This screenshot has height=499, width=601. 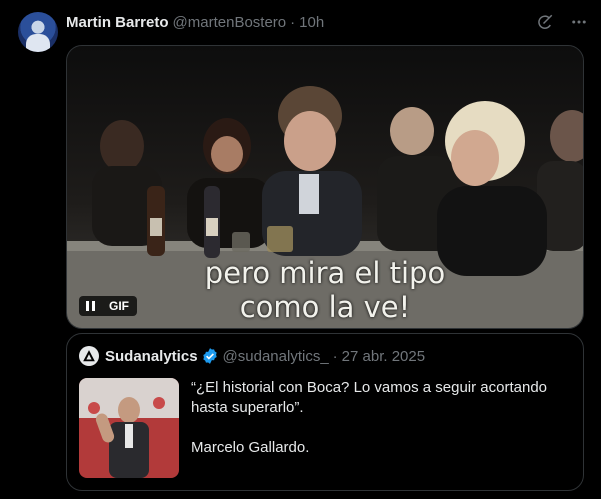 What do you see at coordinates (250, 447) in the screenshot?
I see `quoted-text-line-2: Marcelo Gallardo.` at bounding box center [250, 447].